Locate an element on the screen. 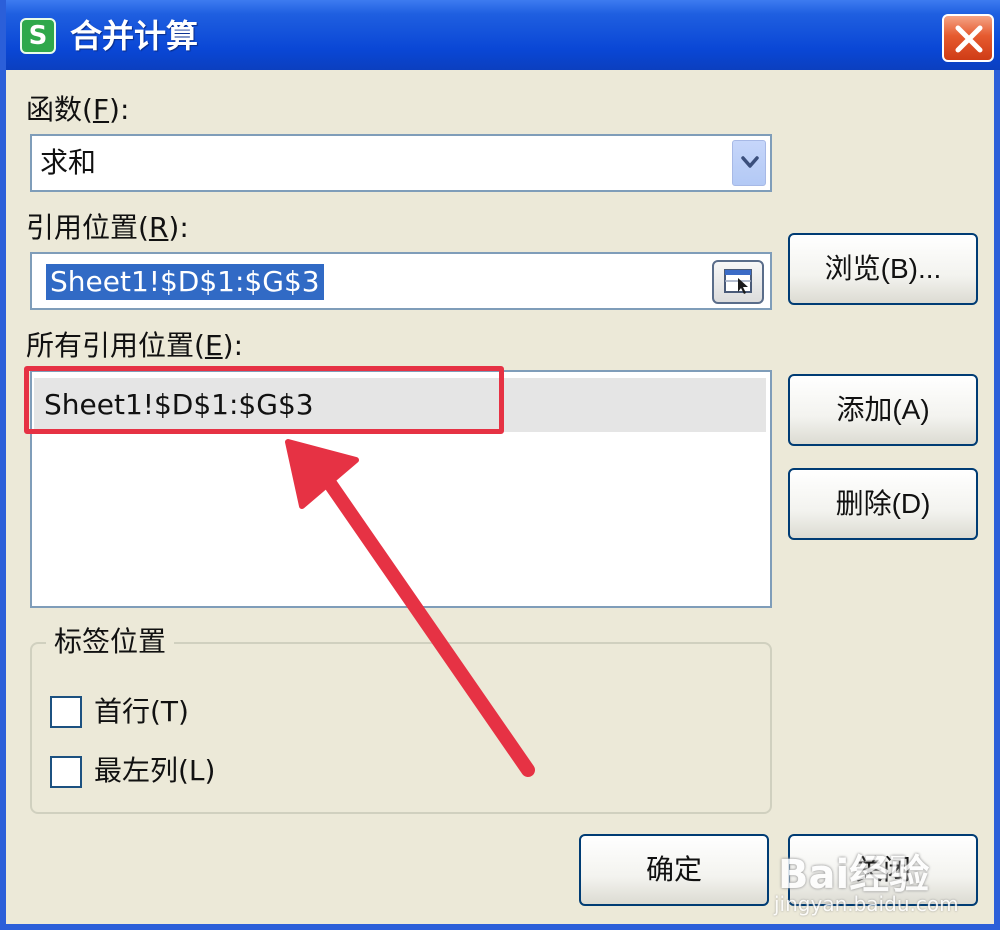 This screenshot has width=1000, height=930. dialog-title: 合并计算 is located at coordinates (134, 36).